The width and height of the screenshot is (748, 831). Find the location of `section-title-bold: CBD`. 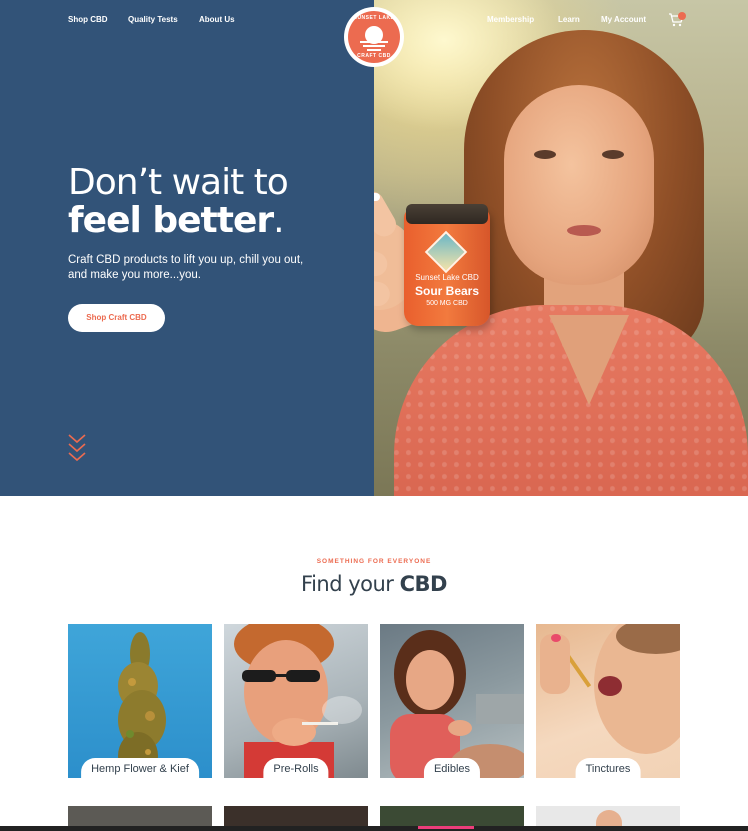

section-title-bold: CBD is located at coordinates (423, 584).